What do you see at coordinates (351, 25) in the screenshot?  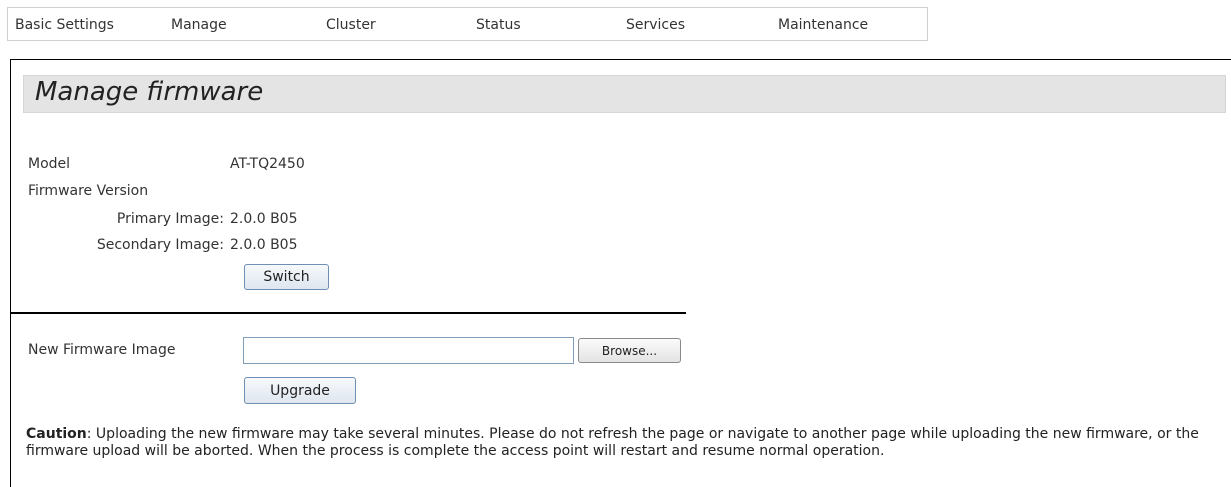 I see `nav-cluster: Cluster` at bounding box center [351, 25].